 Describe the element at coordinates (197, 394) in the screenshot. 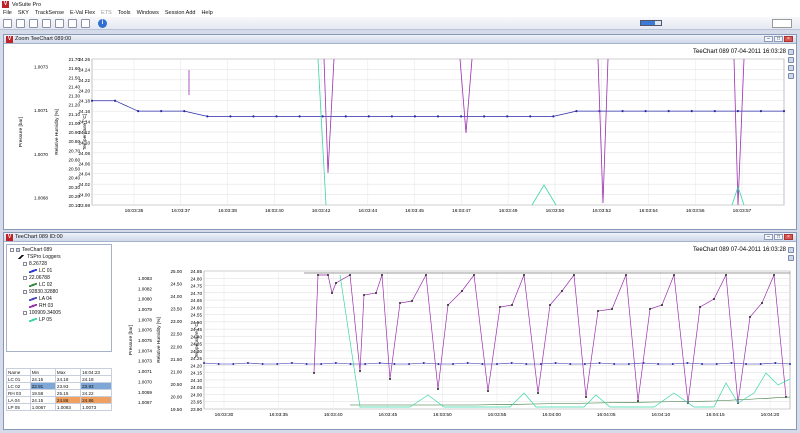

I see `temp-tick-label: 24.00` at that location.